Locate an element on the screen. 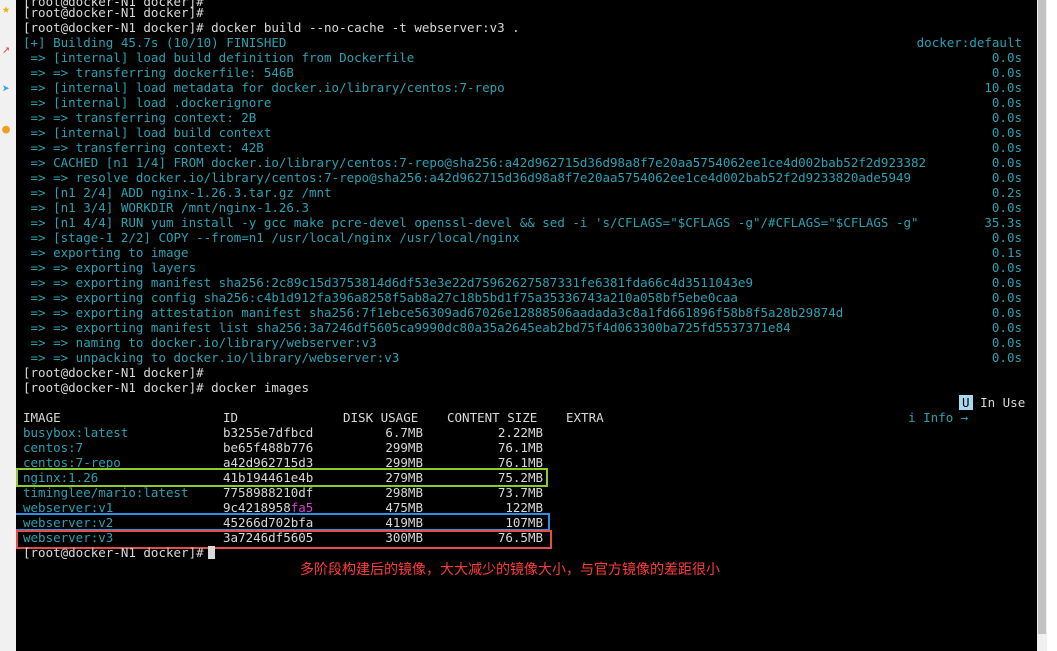 Image resolution: width=1057 pixels, height=651 pixels. in-use-legend: U In Use is located at coordinates (992, 402).